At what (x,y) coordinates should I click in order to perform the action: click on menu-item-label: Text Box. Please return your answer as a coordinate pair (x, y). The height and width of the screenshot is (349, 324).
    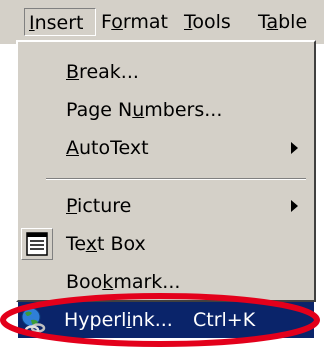
    Looking at the image, I should click on (106, 244).